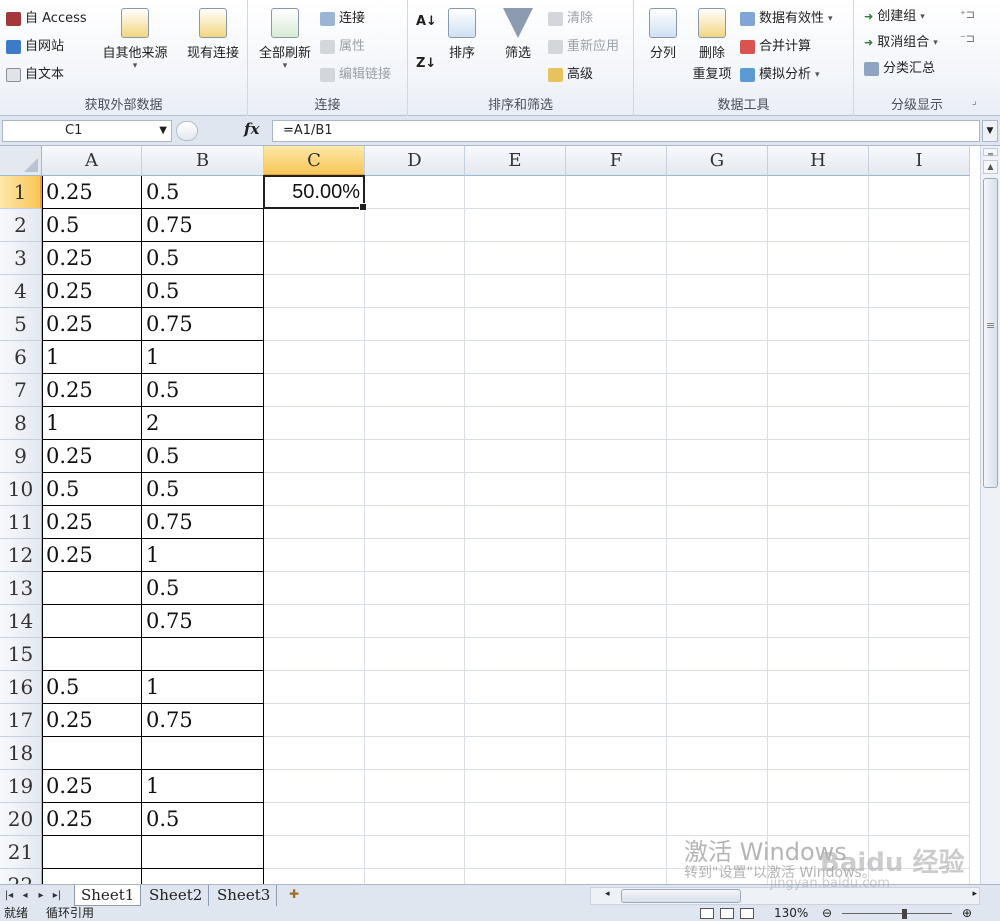  Describe the element at coordinates (92, 555) in the screenshot. I see `cell-a12: 0.25` at that location.